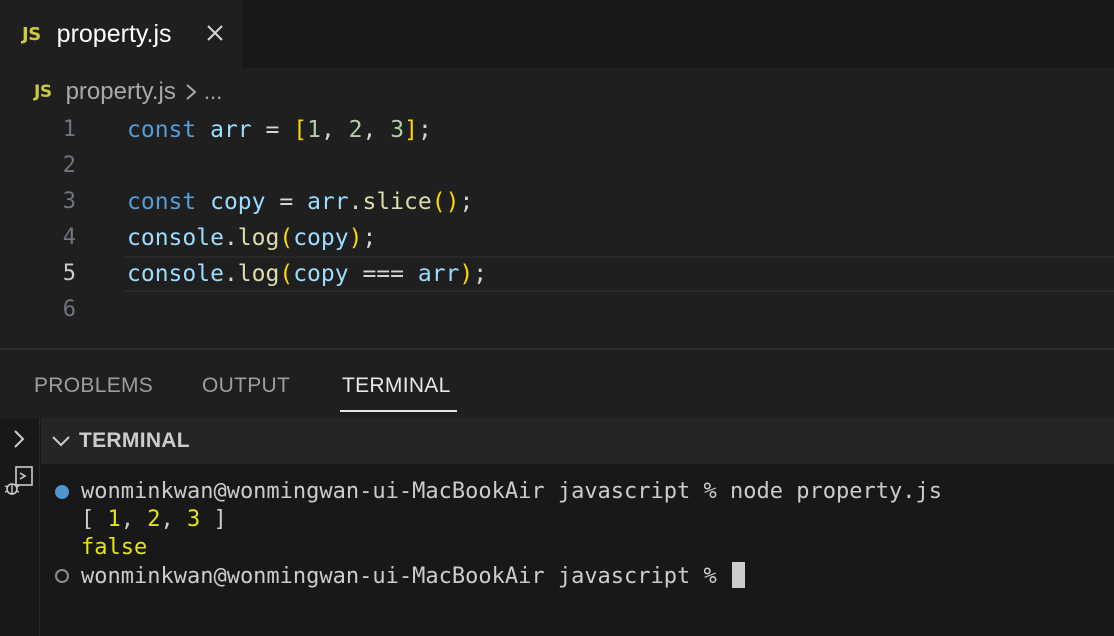  I want to click on debug-console-icon, so click(19, 481).